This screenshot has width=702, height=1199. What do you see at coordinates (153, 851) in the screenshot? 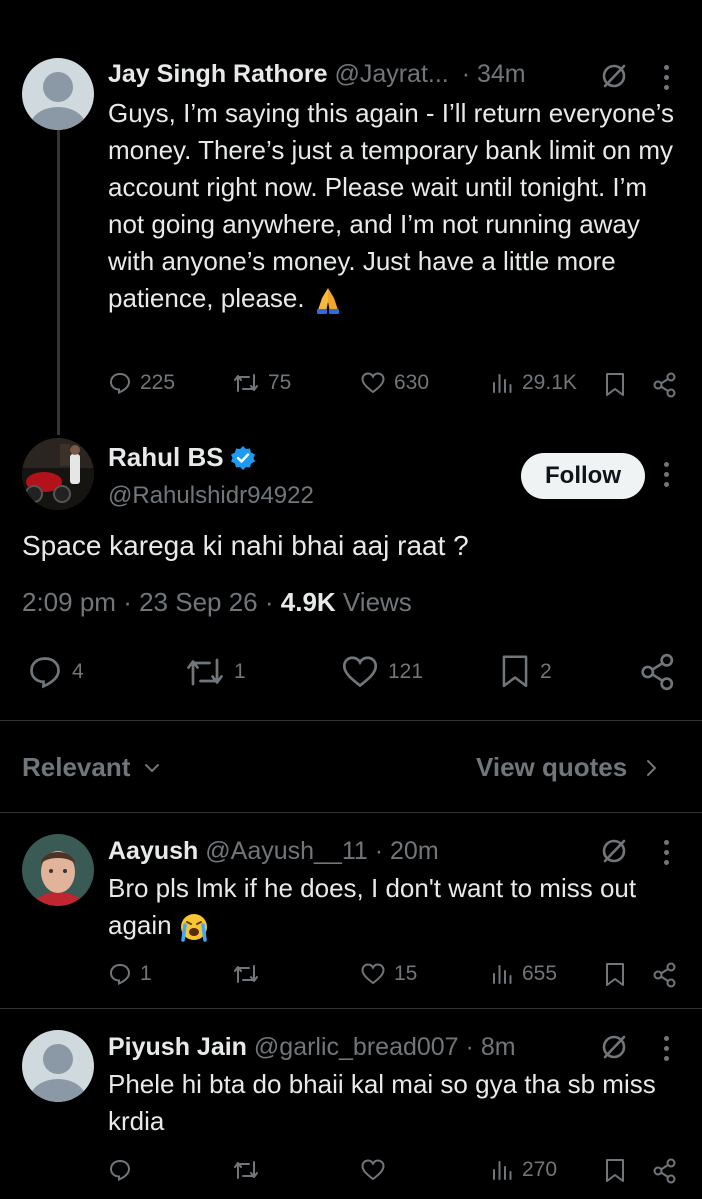
I see `reply1-author-name: Aayush` at bounding box center [153, 851].